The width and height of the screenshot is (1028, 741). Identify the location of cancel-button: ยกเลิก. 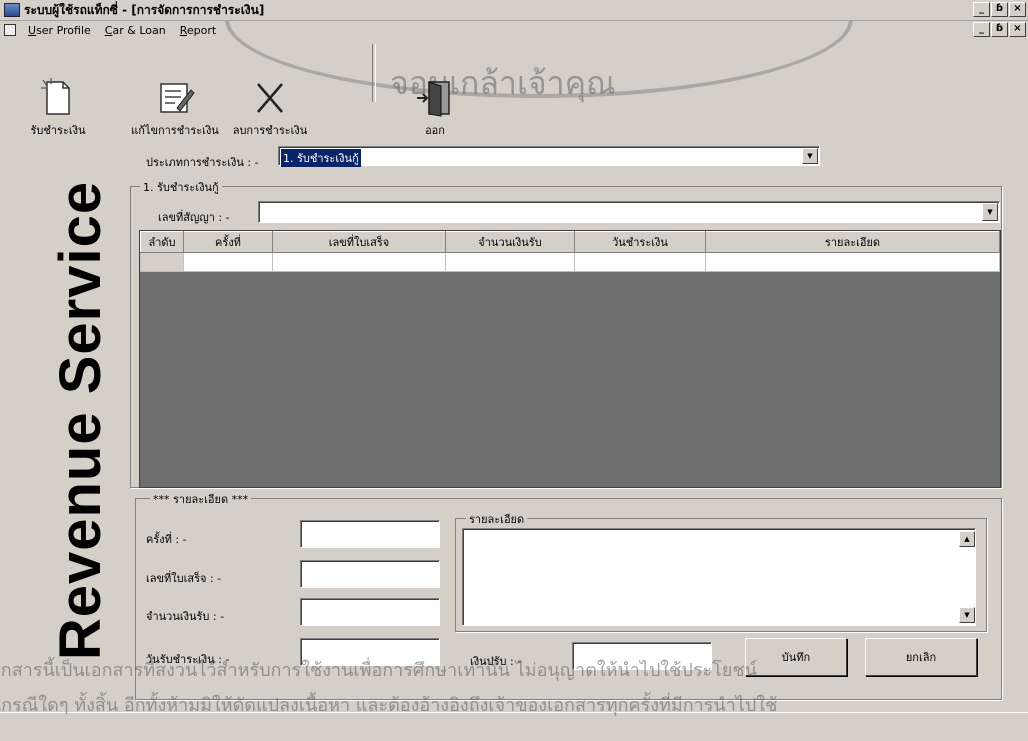
(921, 657).